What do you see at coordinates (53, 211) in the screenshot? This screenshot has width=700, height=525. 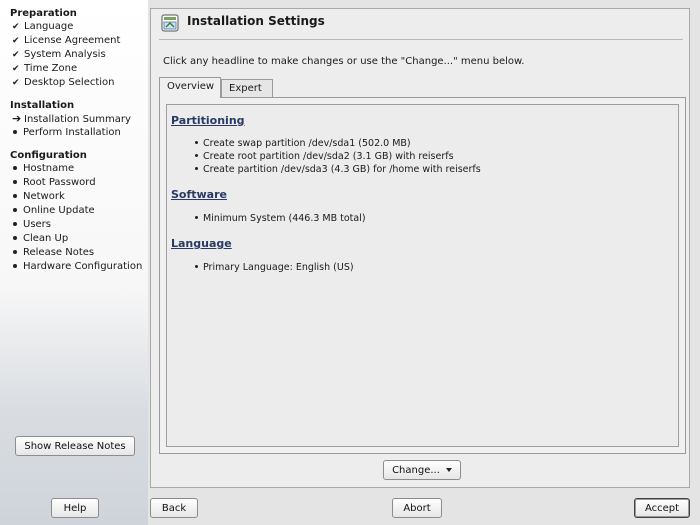 I see `step-online-update: Online Update` at bounding box center [53, 211].